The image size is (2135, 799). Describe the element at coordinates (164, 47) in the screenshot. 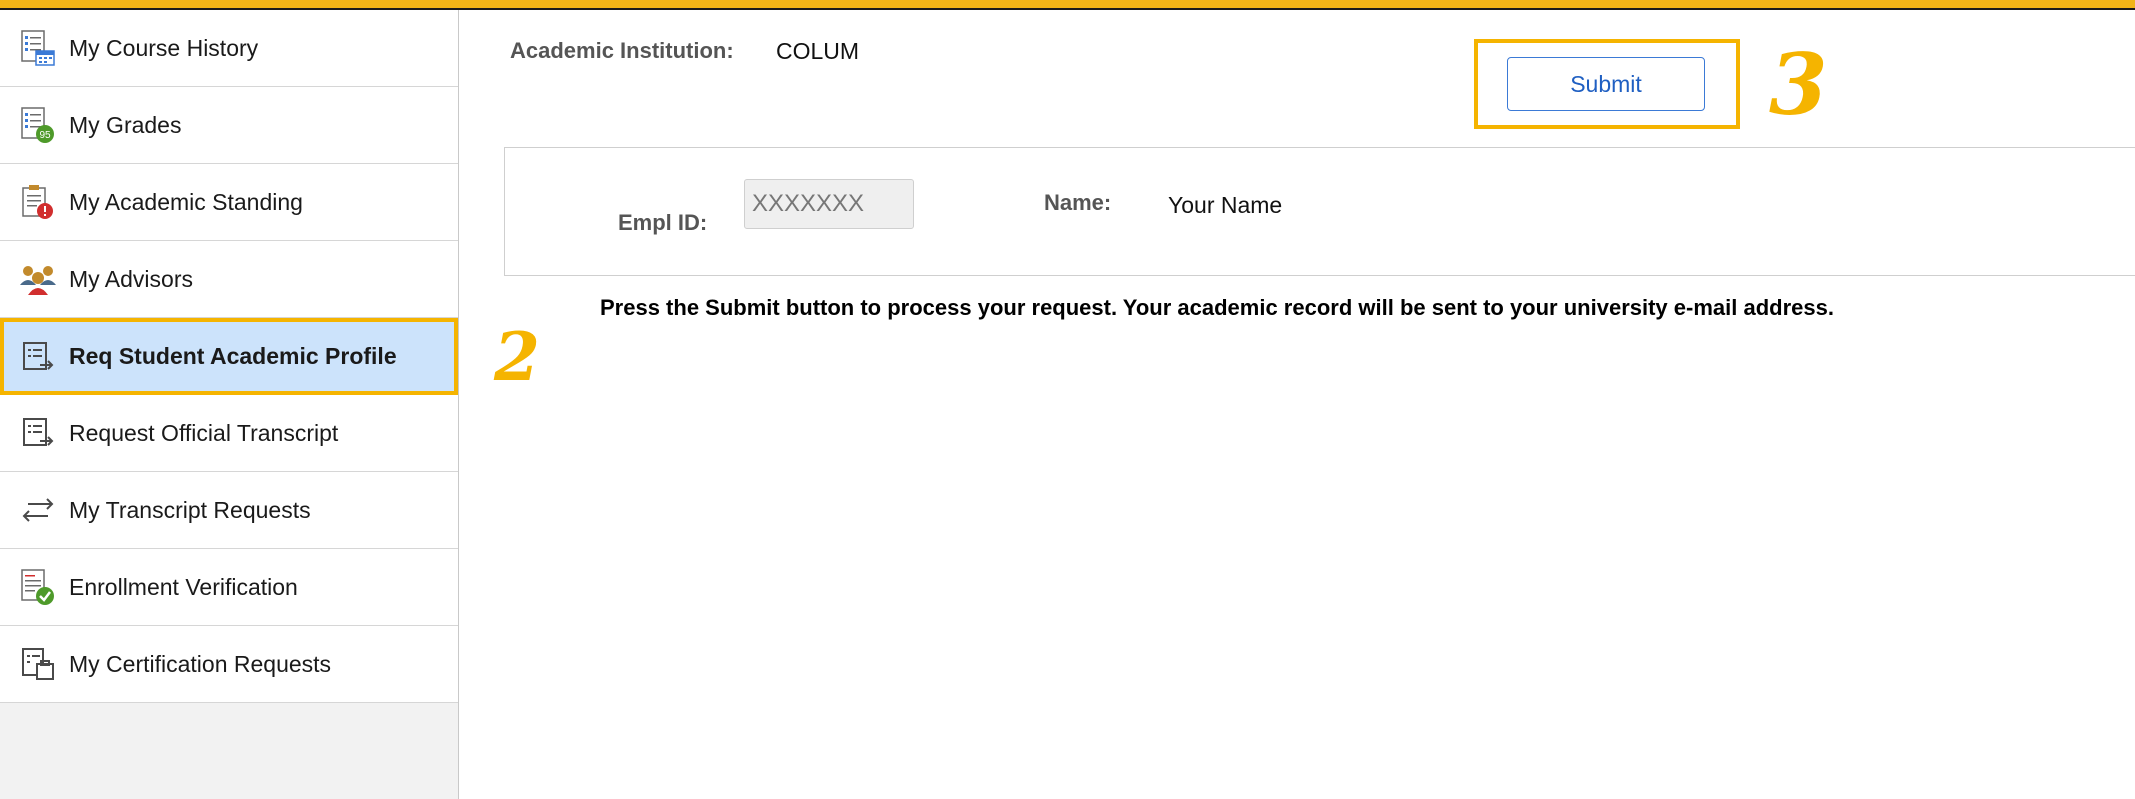

I see `sidebar-item-label: My Course History` at that location.